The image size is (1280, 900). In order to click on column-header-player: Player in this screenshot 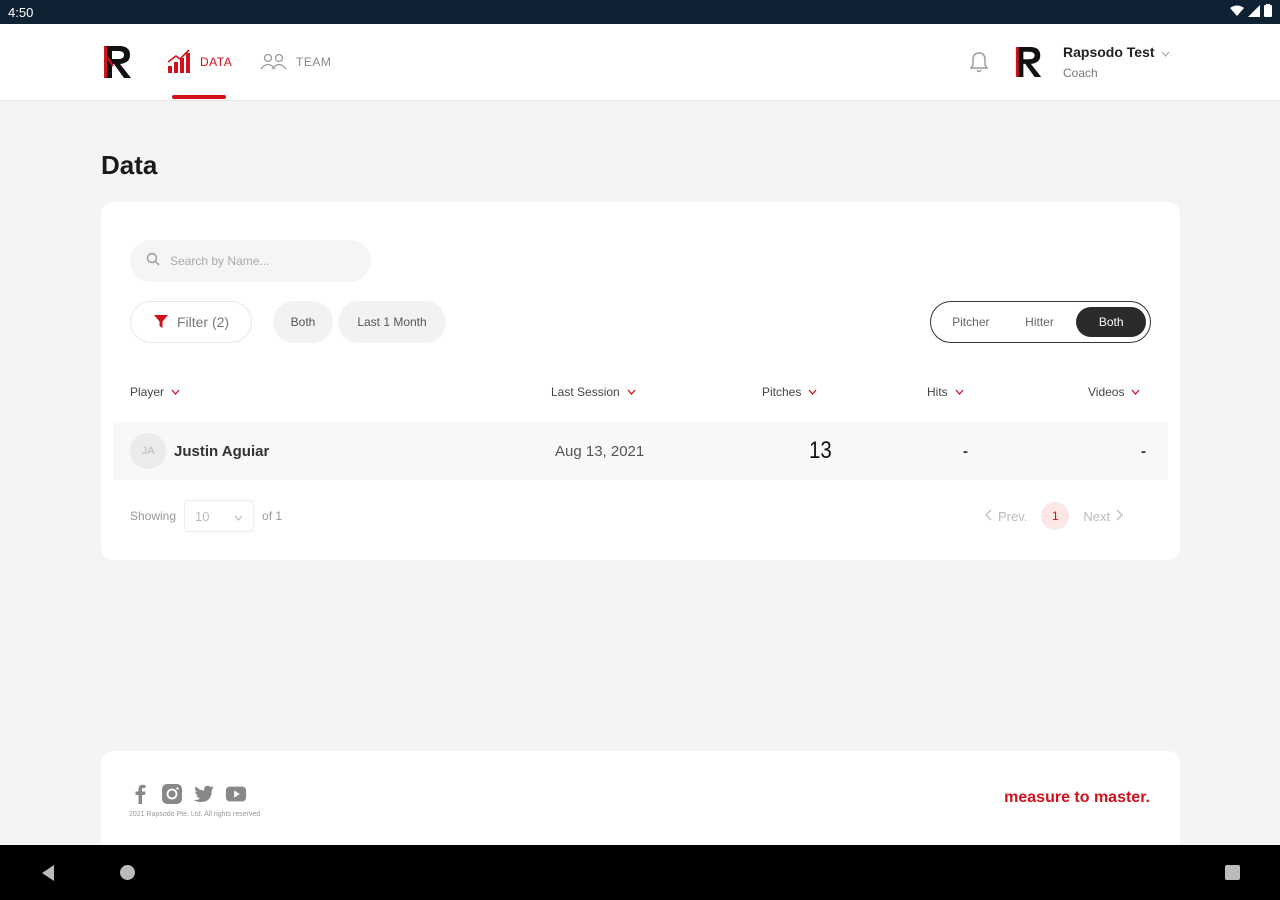, I will do `click(155, 392)`.